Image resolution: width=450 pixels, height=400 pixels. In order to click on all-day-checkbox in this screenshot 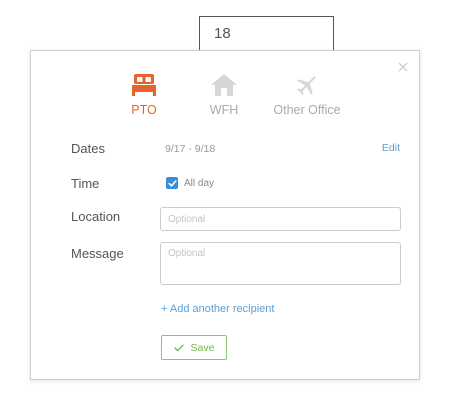, I will do `click(172, 183)`.